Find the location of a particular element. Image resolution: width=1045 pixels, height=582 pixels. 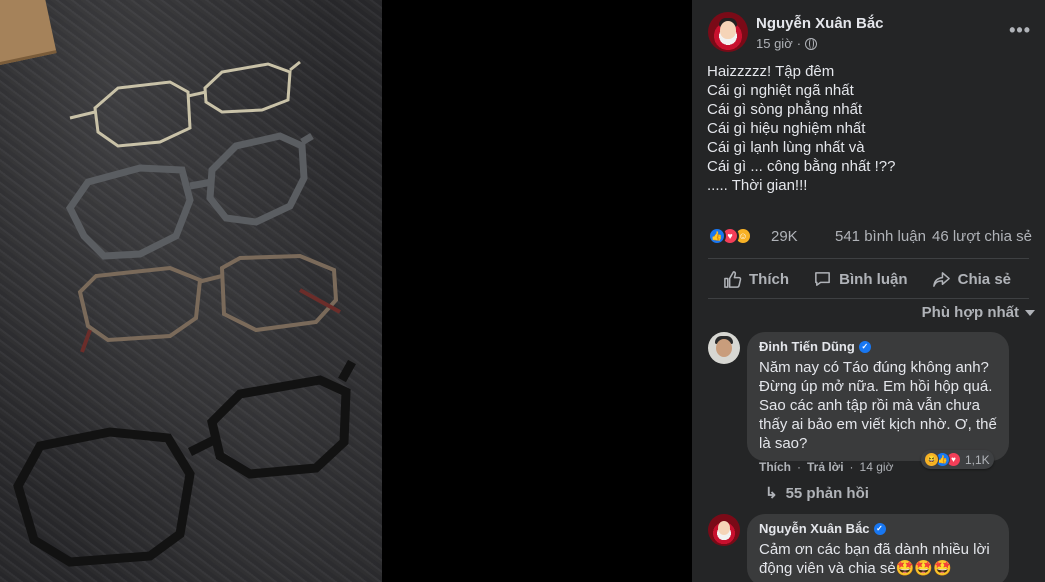

like-button: Thích is located at coordinates (756, 279).